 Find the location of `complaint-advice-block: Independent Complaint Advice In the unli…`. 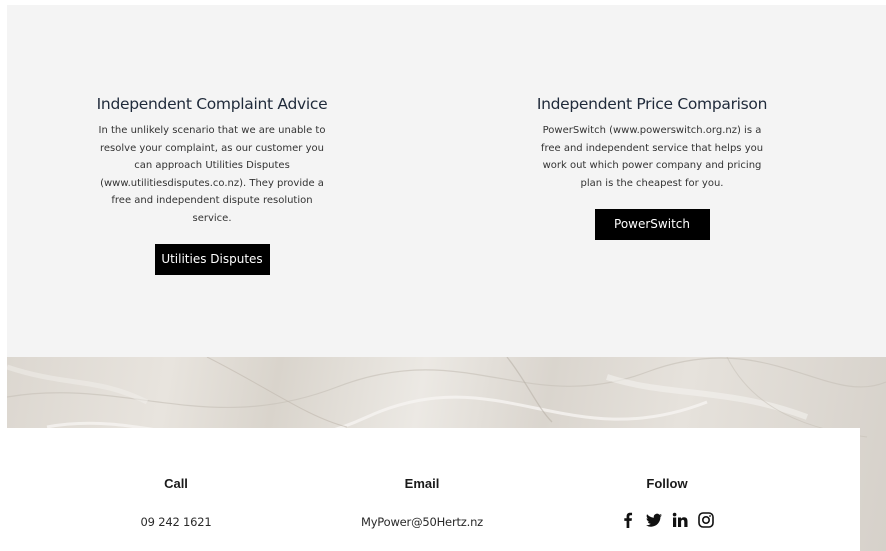

complaint-advice-block: Independent Complaint Advice In the unli… is located at coordinates (212, 185).